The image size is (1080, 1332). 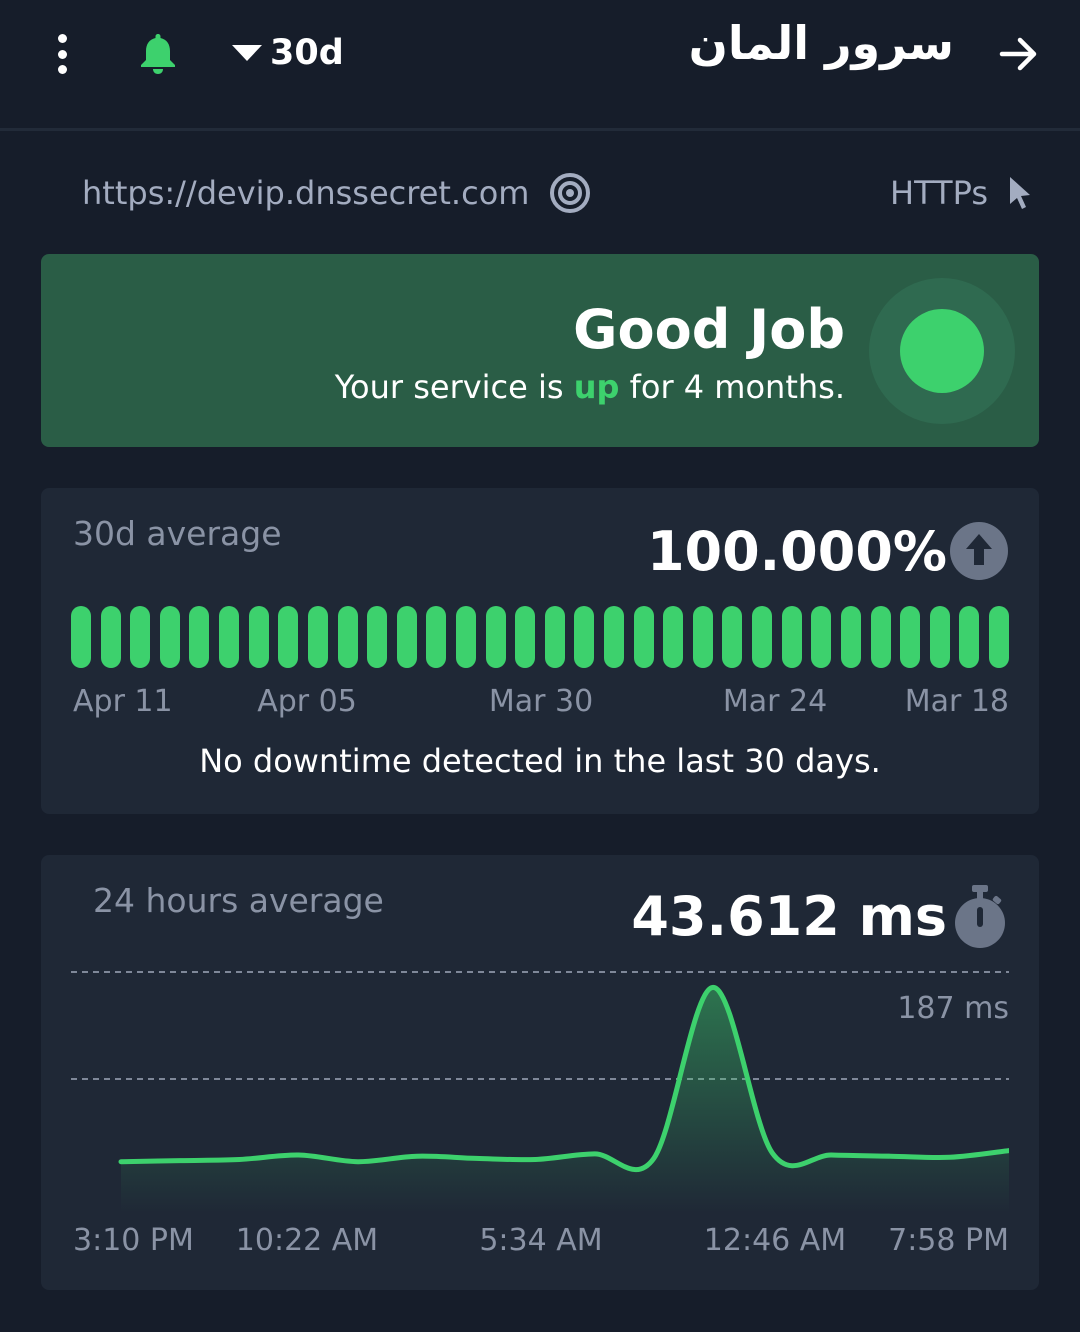 What do you see at coordinates (796, 551) in the screenshot?
I see `uptime-value: 100.000%` at bounding box center [796, 551].